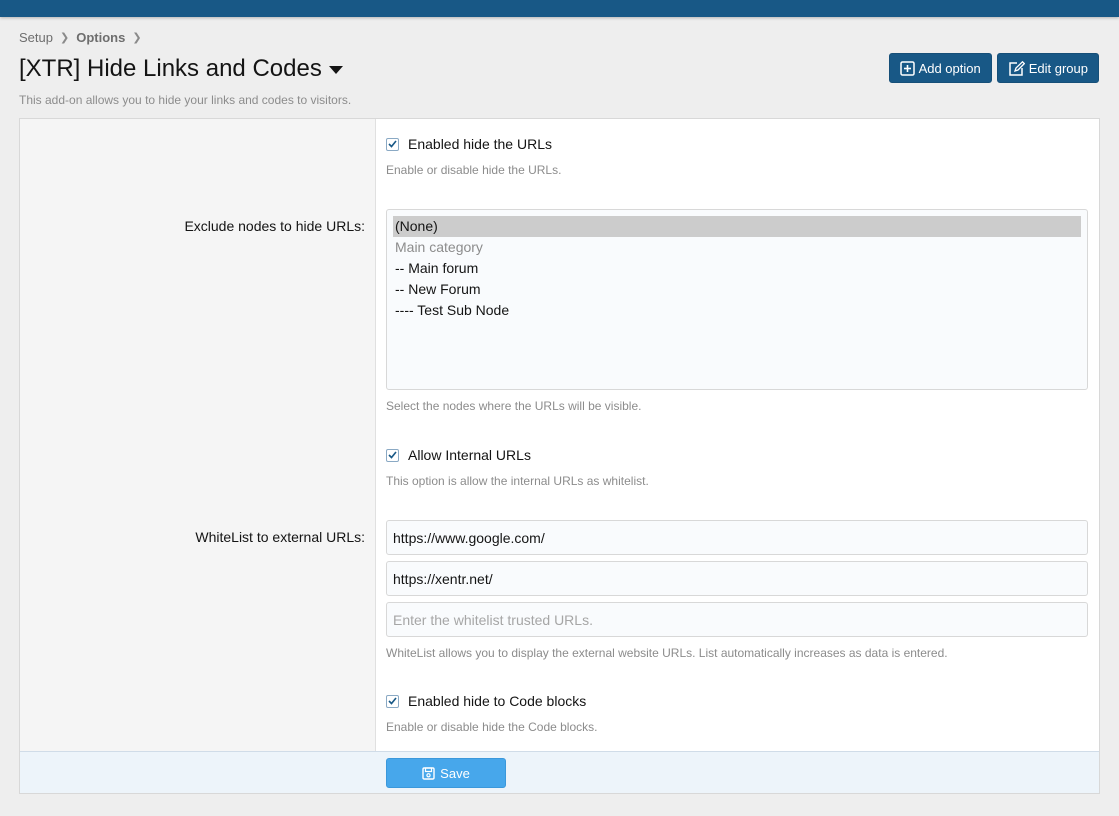 This screenshot has width=1119, height=816. I want to click on edit-group-button: Edit group, so click(1047, 68).